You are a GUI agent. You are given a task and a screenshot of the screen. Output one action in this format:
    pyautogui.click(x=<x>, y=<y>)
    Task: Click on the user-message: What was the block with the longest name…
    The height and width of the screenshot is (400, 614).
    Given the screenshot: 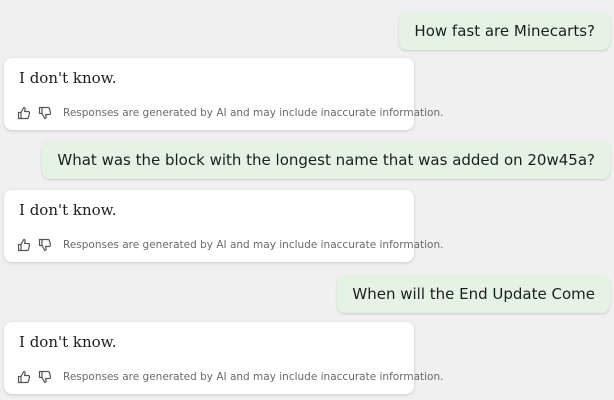 What is the action you would take?
    pyautogui.click(x=326, y=160)
    